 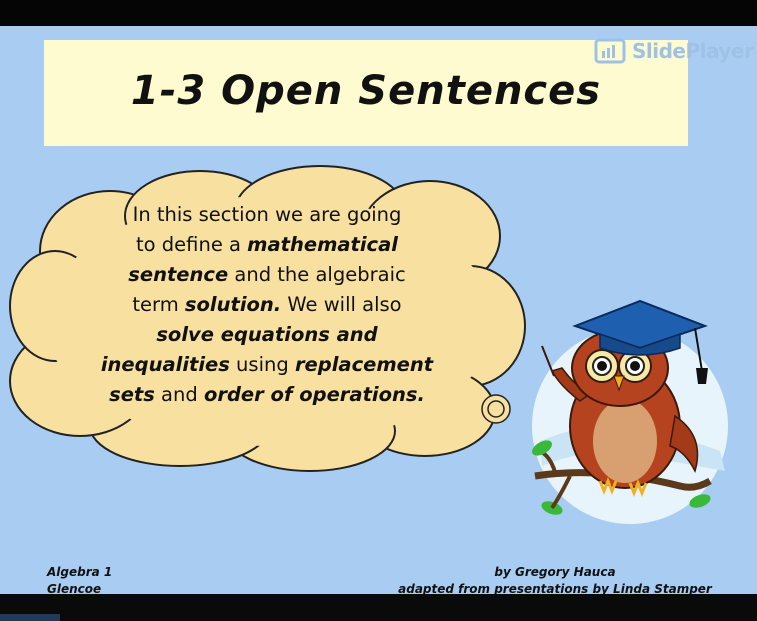 What do you see at coordinates (322, 244) in the screenshot?
I see `emphasis-term: mathematical` at bounding box center [322, 244].